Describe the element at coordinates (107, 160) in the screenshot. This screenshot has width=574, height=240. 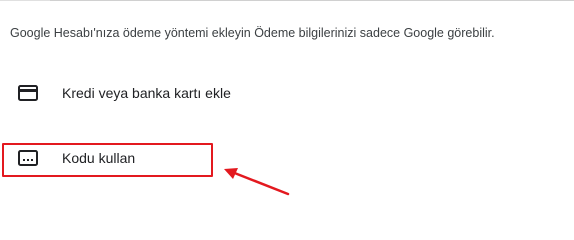
I see `highlight-box-annotation` at that location.